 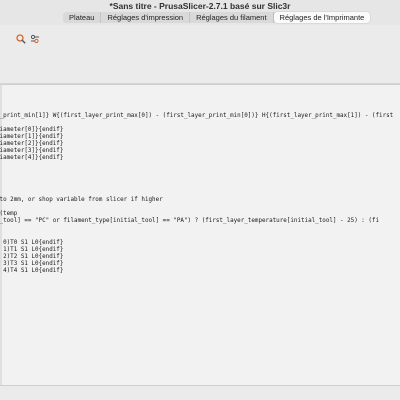 I want to click on code-line: = 2)T2 S1 L0{endif}, so click(x=32, y=256).